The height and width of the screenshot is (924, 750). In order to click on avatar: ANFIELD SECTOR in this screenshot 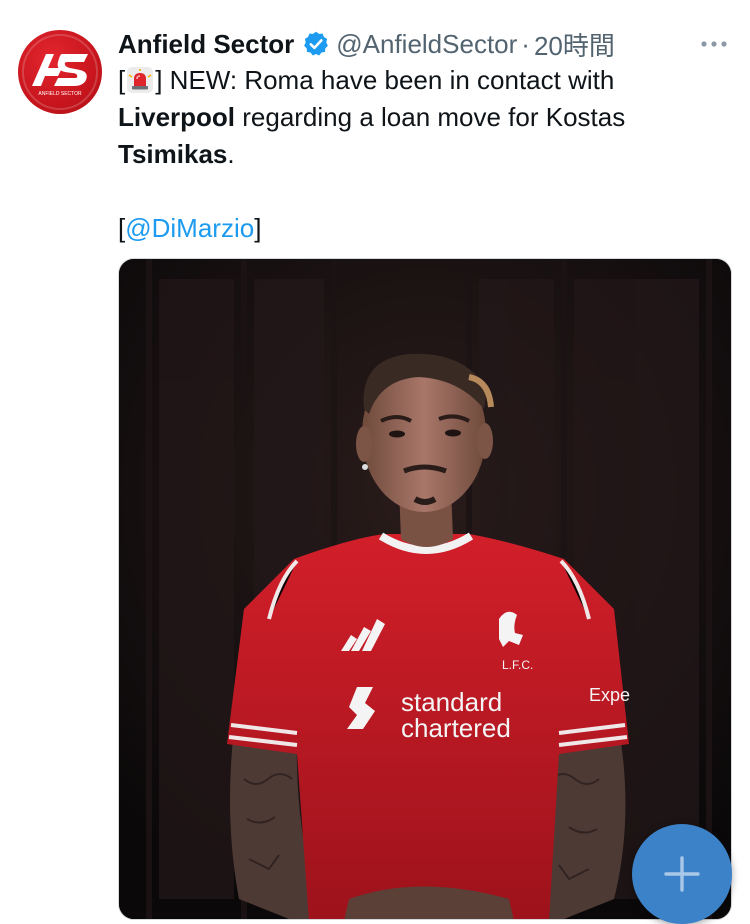, I will do `click(60, 72)`.